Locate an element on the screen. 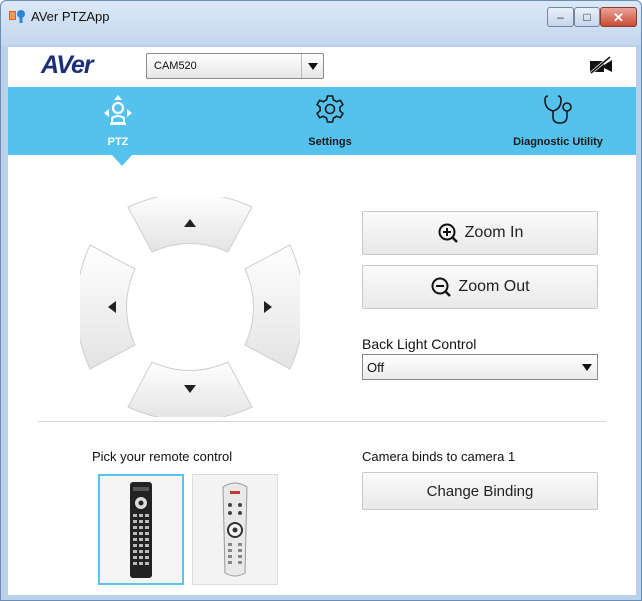 The width and height of the screenshot is (642, 601). pan-left-button is located at coordinates (108, 307).